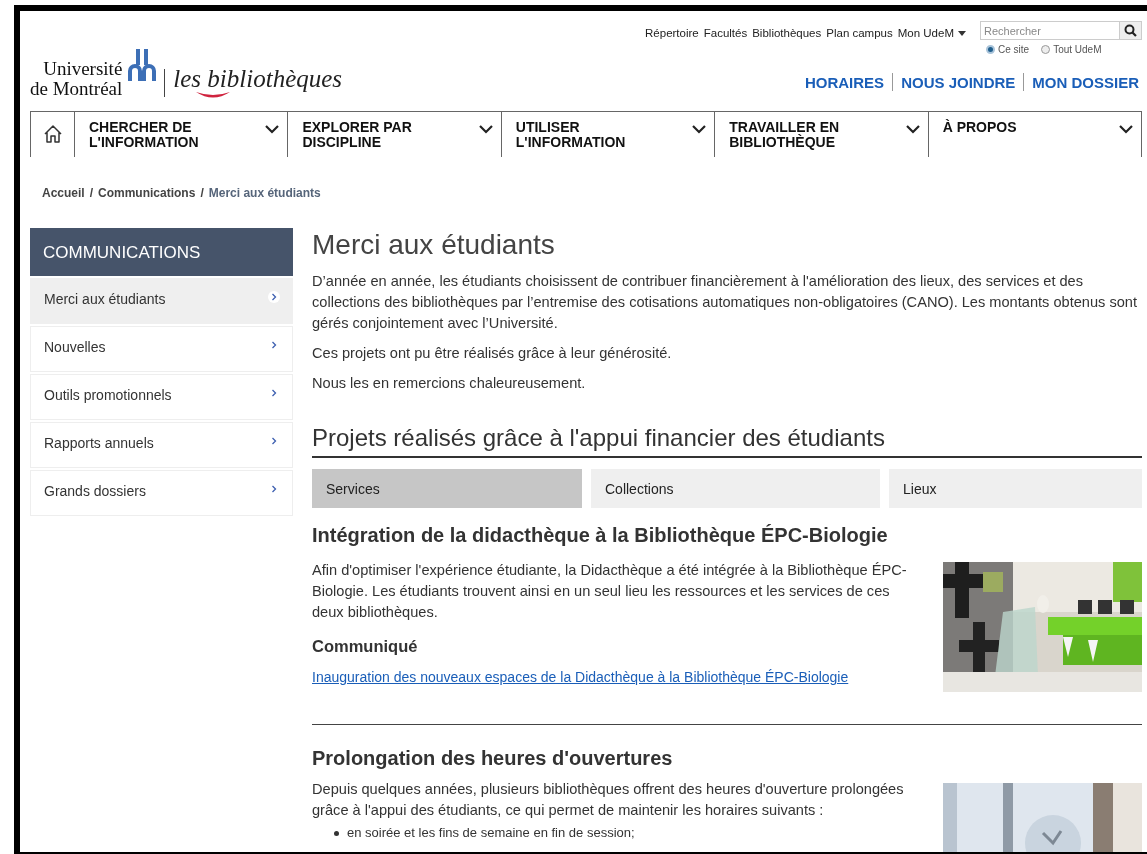 Image resolution: width=1147 pixels, height=854 pixels. What do you see at coordinates (1014, 49) in the screenshot?
I see `radio-label: Ce site` at bounding box center [1014, 49].